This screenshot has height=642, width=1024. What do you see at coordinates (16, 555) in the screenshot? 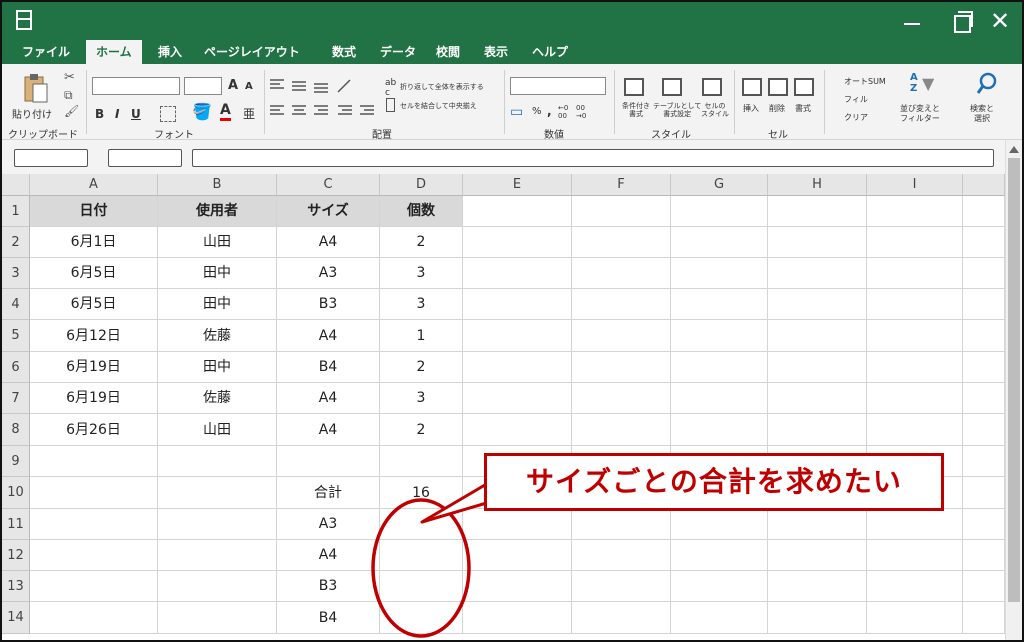
I see `row-header-12: 12` at bounding box center [16, 555].